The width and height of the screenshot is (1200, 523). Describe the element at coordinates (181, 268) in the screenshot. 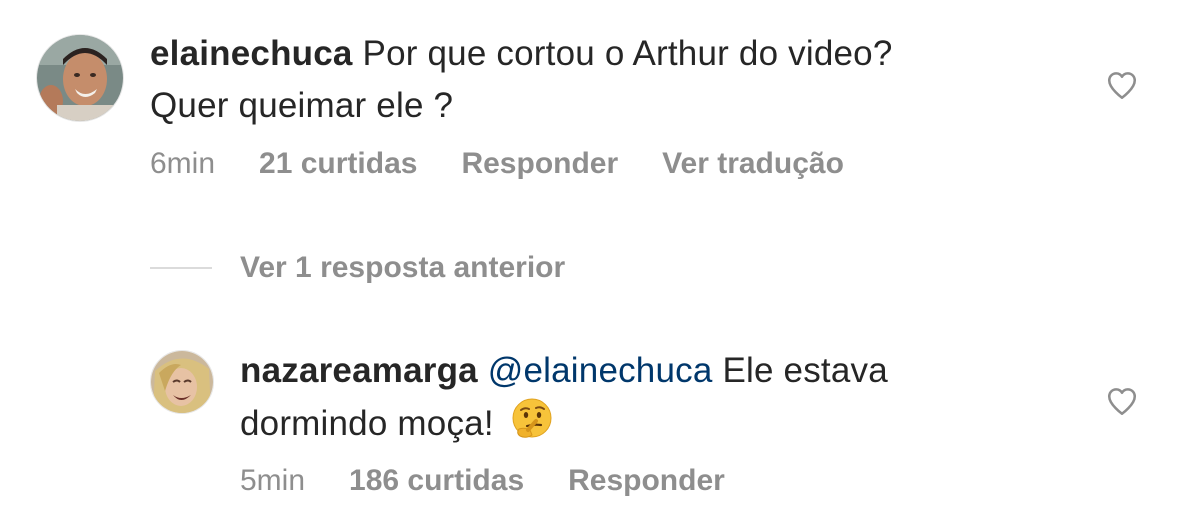

I see `replies-divider` at that location.